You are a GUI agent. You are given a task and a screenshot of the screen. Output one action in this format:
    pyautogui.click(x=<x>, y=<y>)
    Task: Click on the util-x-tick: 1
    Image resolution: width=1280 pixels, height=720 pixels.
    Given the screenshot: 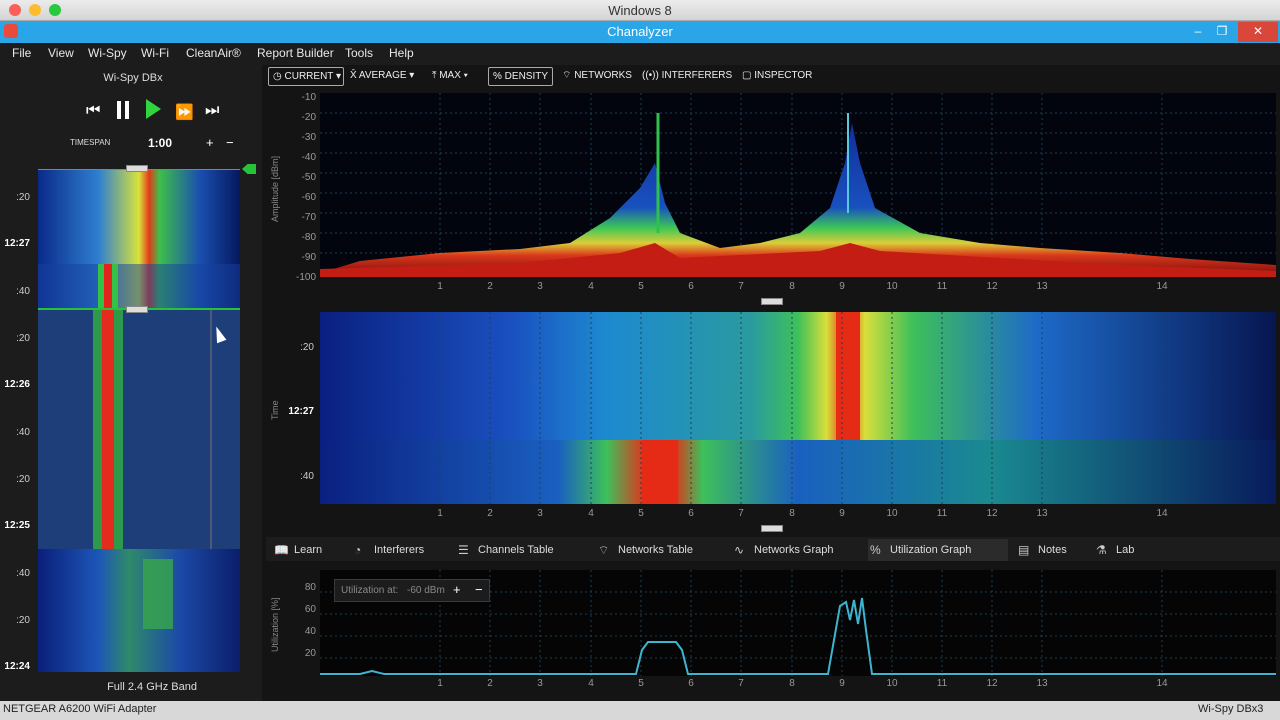 What is the action you would take?
    pyautogui.click(x=440, y=683)
    